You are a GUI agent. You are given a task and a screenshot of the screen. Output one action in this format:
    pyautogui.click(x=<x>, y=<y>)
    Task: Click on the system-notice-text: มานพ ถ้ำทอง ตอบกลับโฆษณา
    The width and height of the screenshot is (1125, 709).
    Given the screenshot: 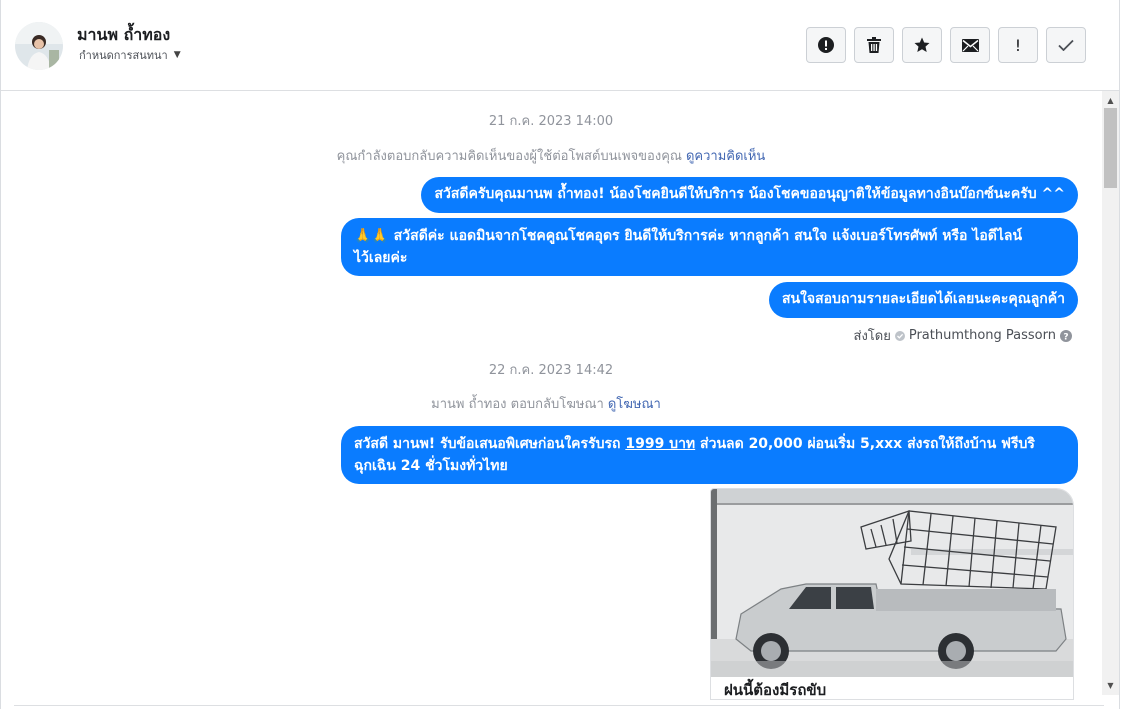 What is the action you would take?
    pyautogui.click(x=517, y=404)
    